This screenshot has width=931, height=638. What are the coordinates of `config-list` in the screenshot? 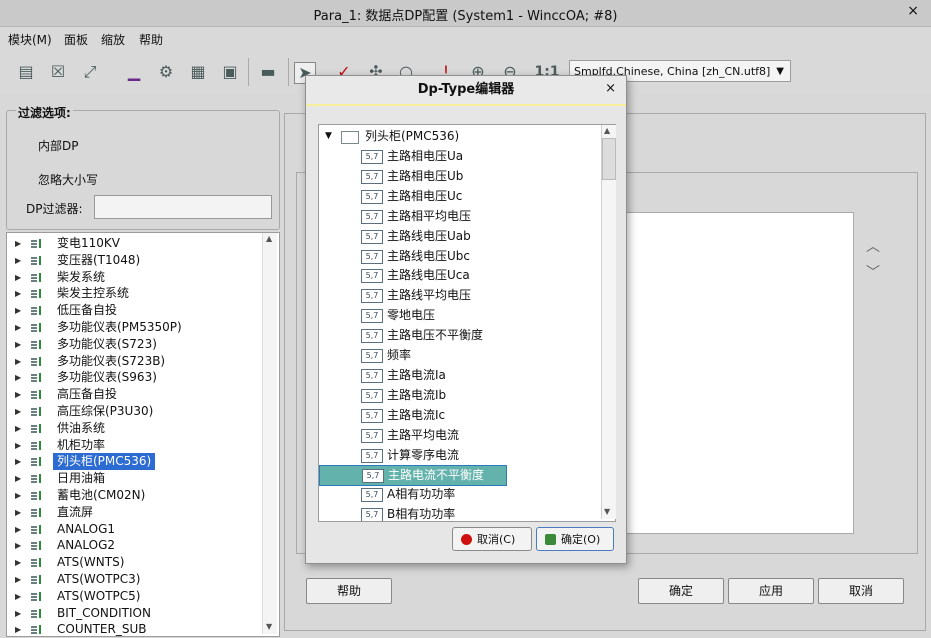 It's located at (732, 373).